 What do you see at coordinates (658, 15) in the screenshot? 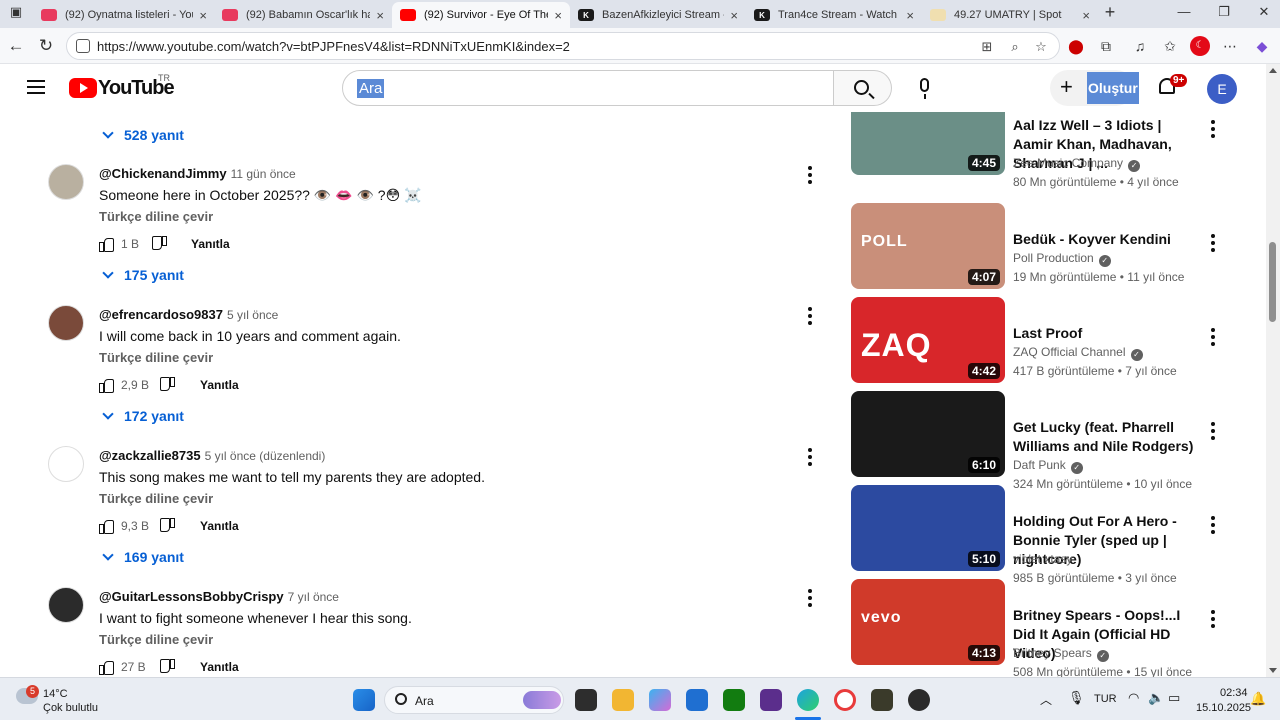
I see `browser-tab: K BazenAfkizleyici Stream - Watch ×` at bounding box center [658, 15].